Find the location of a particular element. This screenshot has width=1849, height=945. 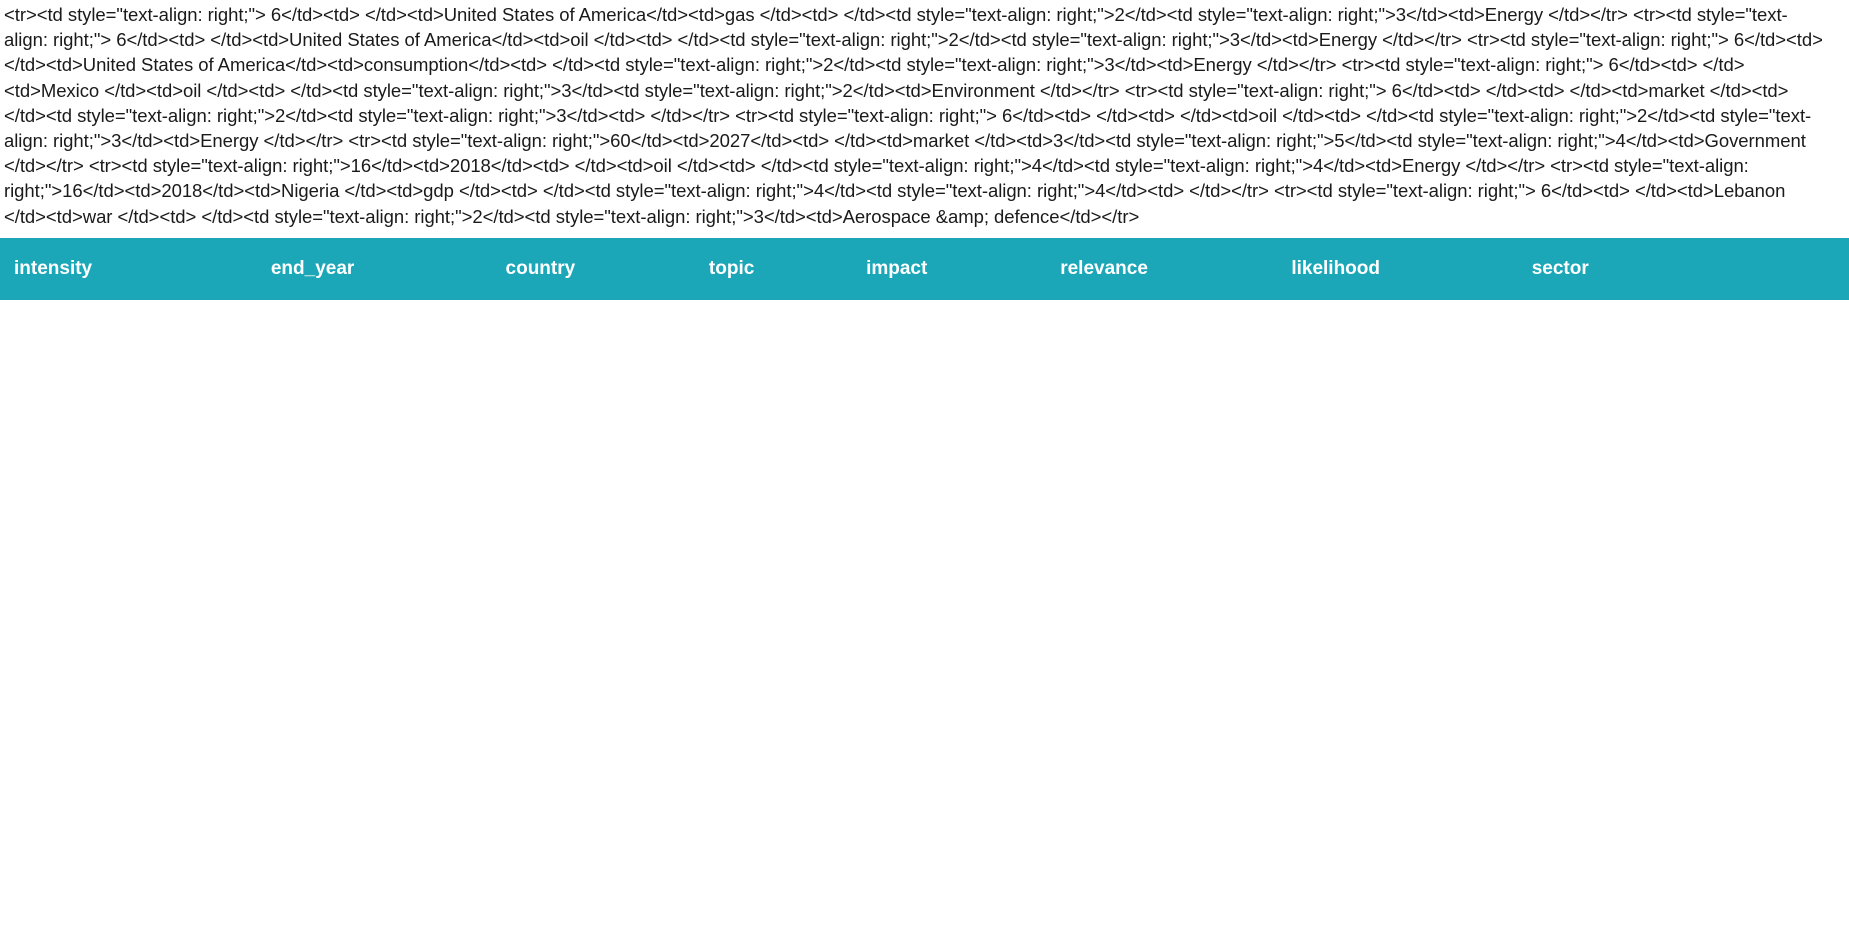

column-header-impact: impact is located at coordinates (953, 269).